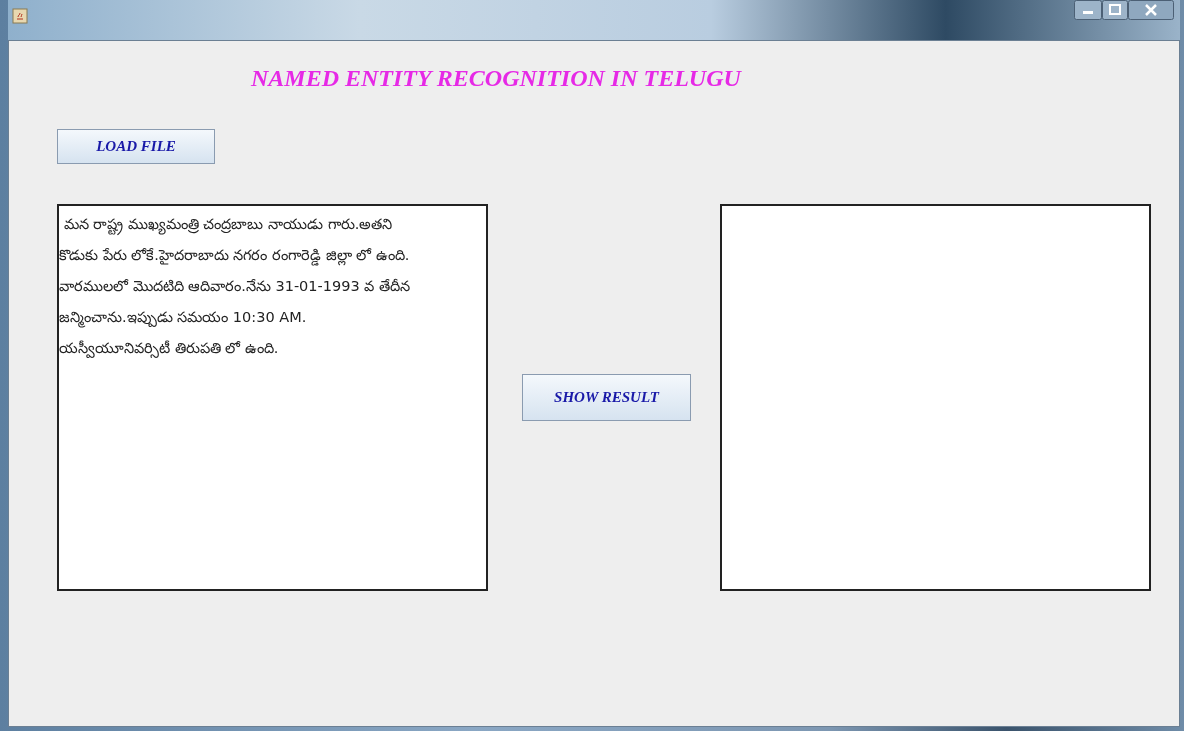  What do you see at coordinates (1088, 10) in the screenshot?
I see `minimize-button` at bounding box center [1088, 10].